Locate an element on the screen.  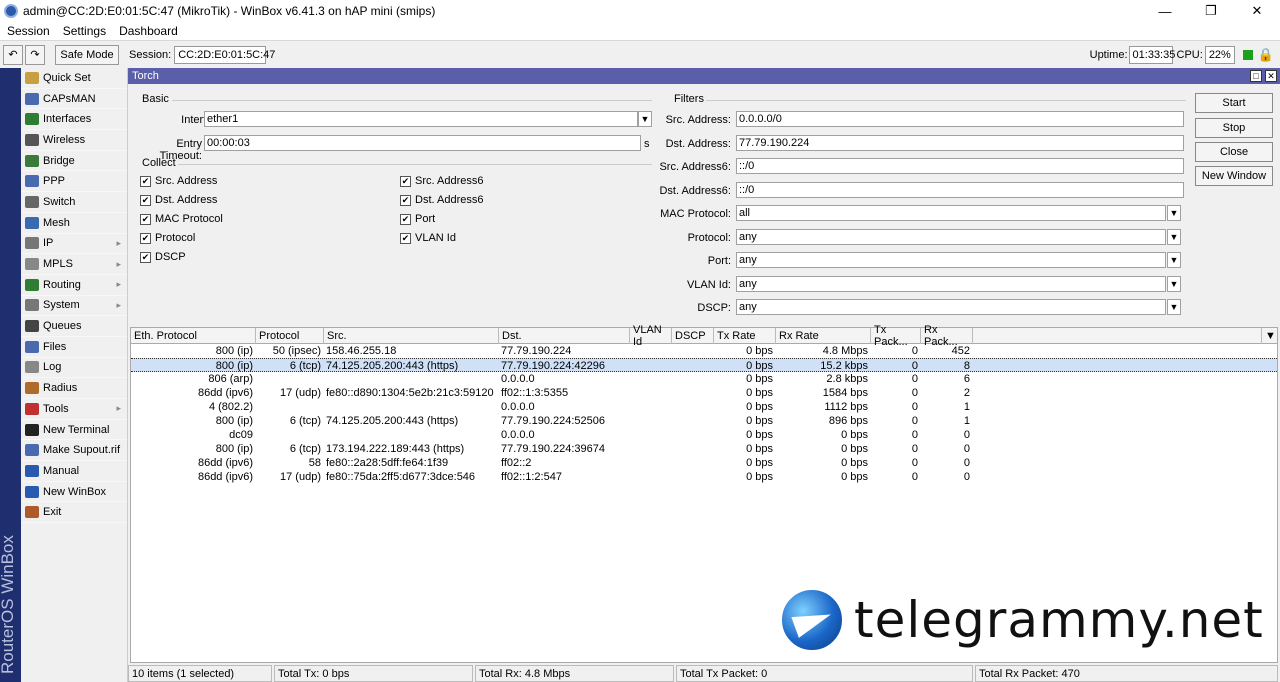
filter-field-src-address: 0.0.0.0/0 is located at coordinates (960, 119).